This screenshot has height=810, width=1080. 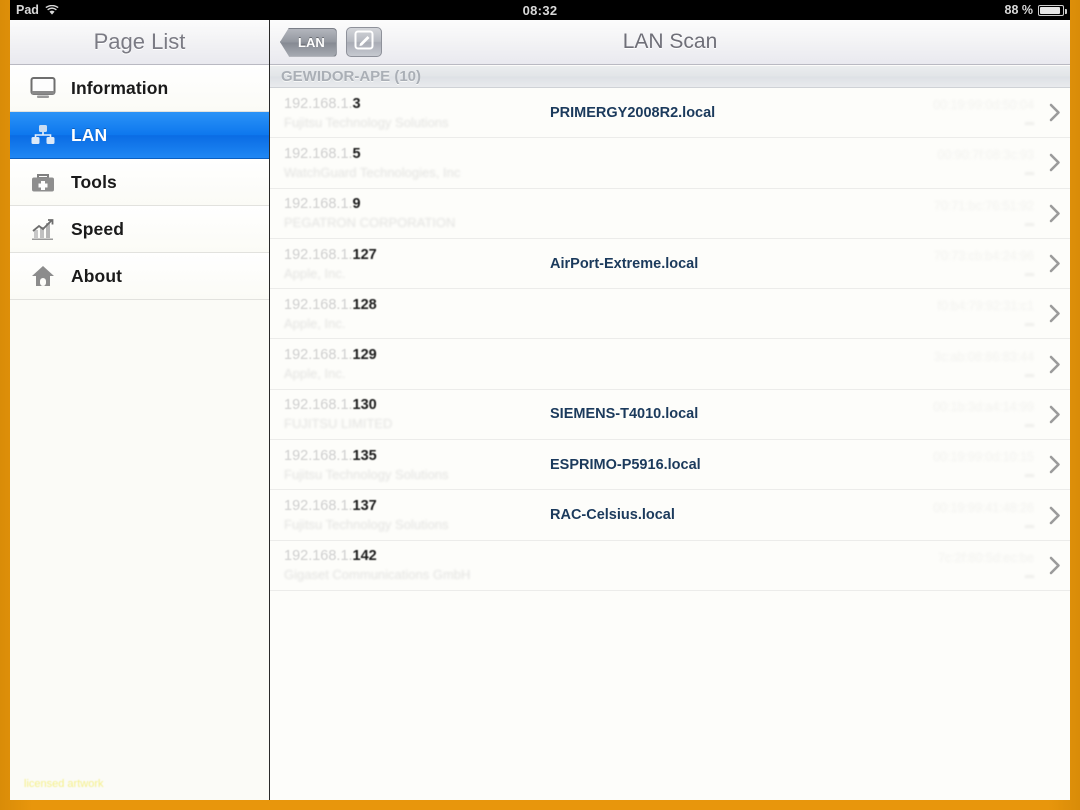 What do you see at coordinates (43, 276) in the screenshot?
I see `home-icon` at bounding box center [43, 276].